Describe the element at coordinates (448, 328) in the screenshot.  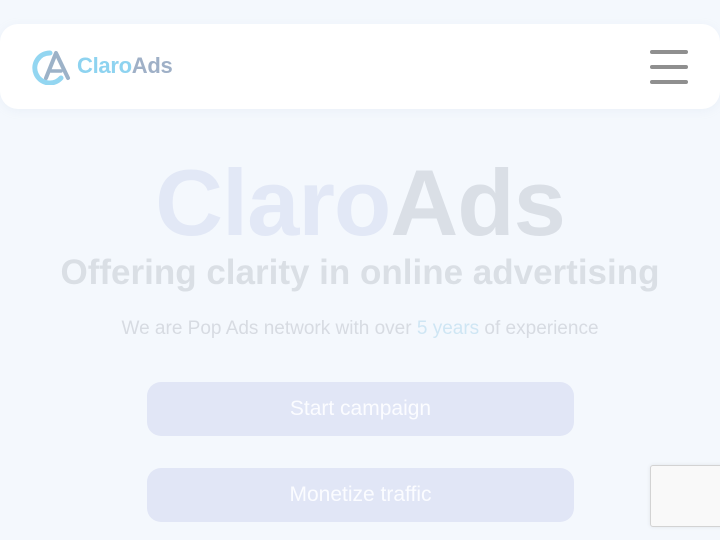
I see `hero-desc-highlight: 5 years` at that location.